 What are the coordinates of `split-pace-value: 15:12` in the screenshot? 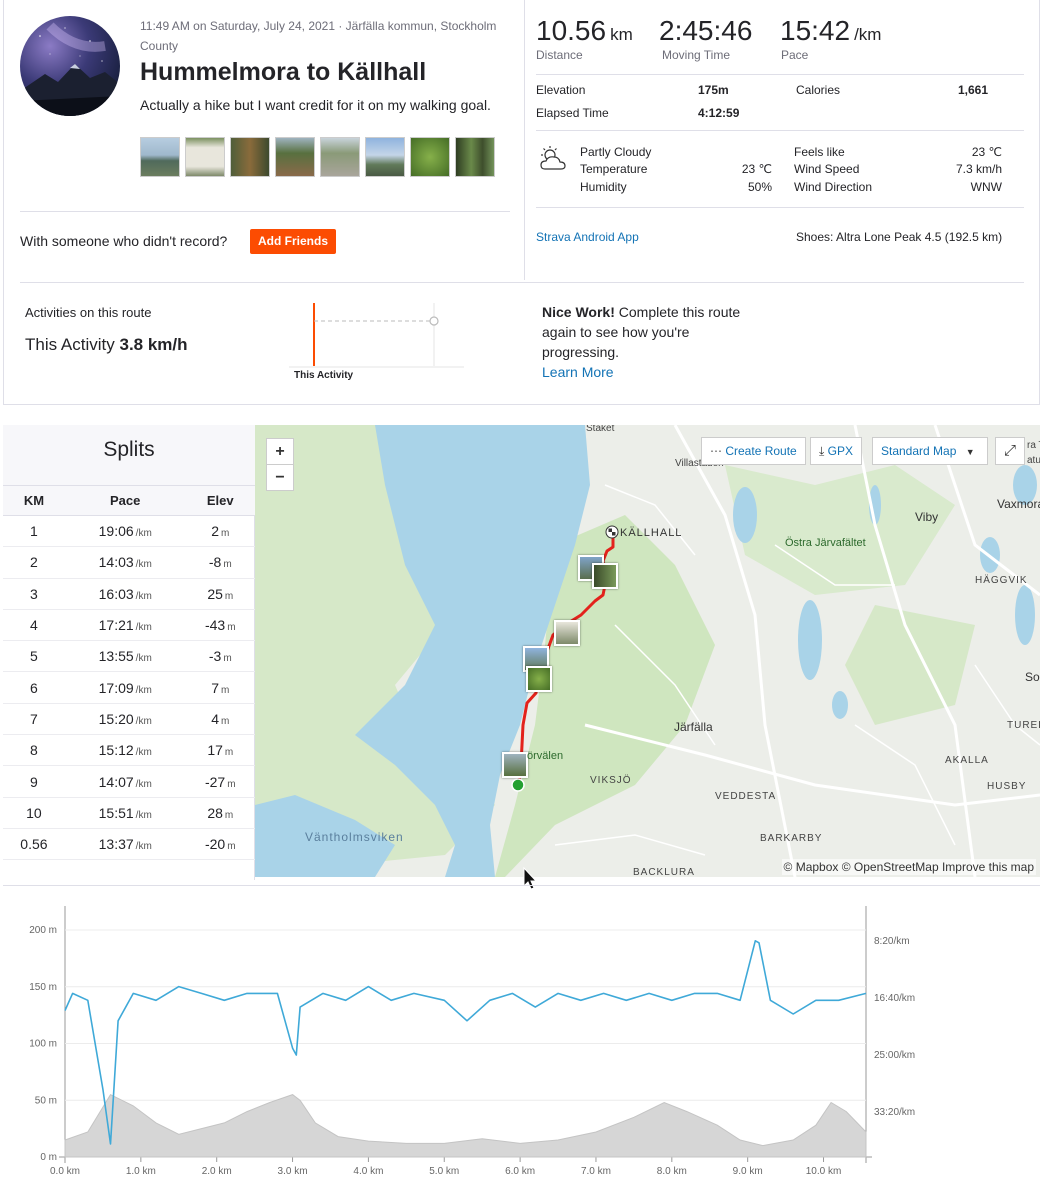 It's located at (116, 750).